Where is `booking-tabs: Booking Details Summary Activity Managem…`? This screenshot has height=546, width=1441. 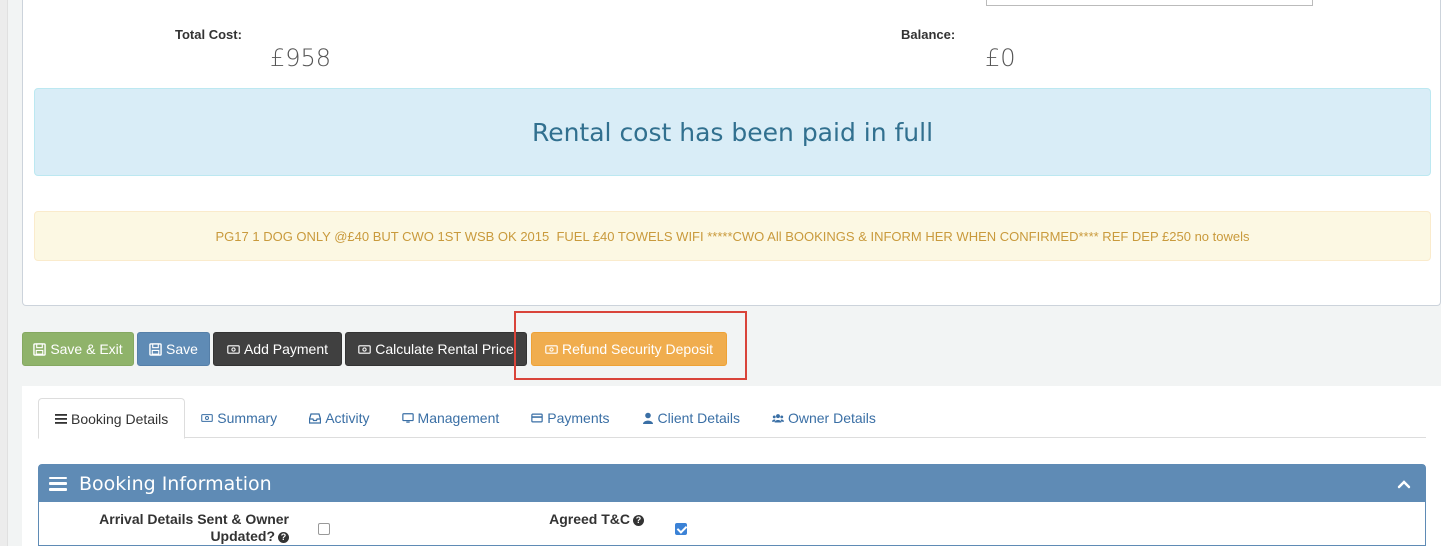
booking-tabs: Booking Details Summary Activity Managem… is located at coordinates (732, 418).